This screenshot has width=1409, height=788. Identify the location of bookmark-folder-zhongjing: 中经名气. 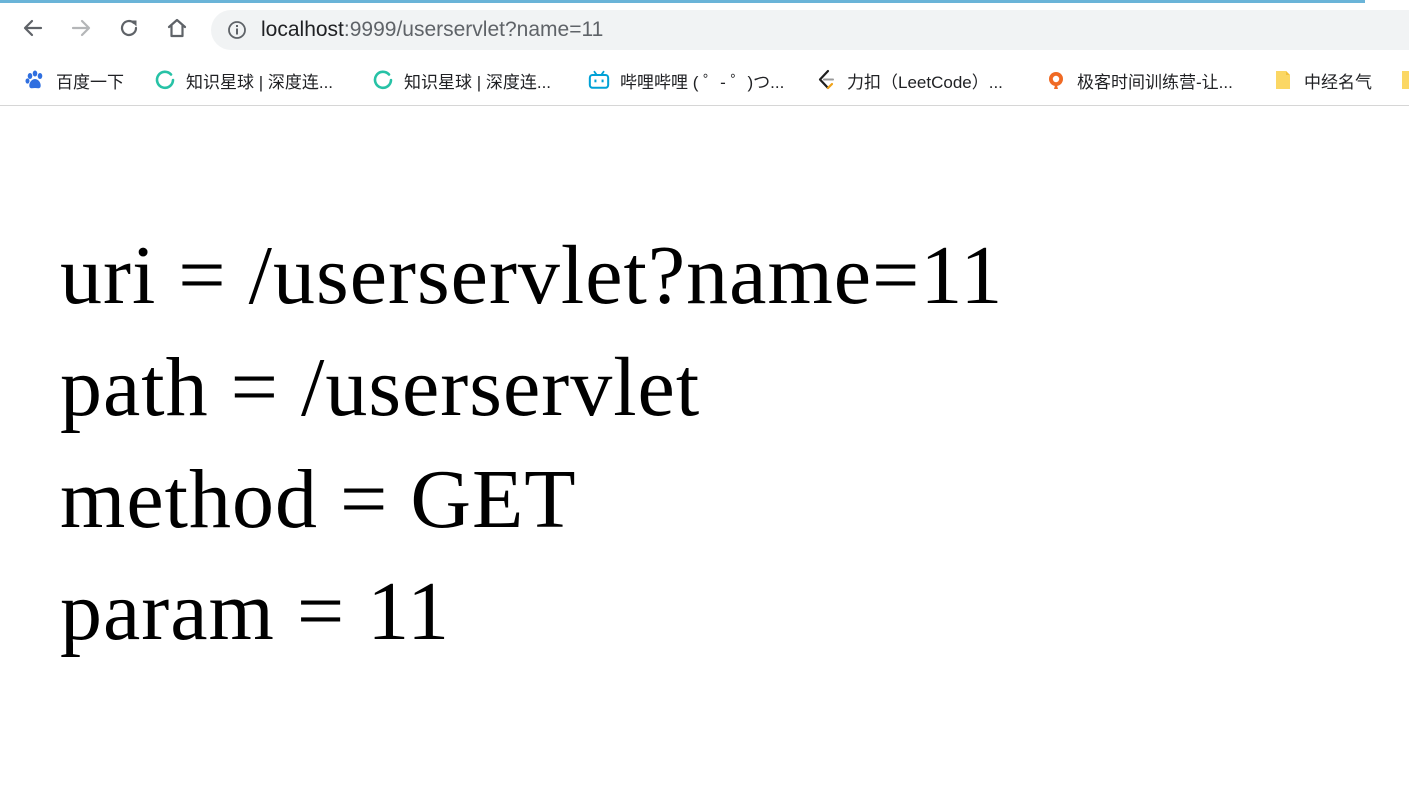
(1322, 80).